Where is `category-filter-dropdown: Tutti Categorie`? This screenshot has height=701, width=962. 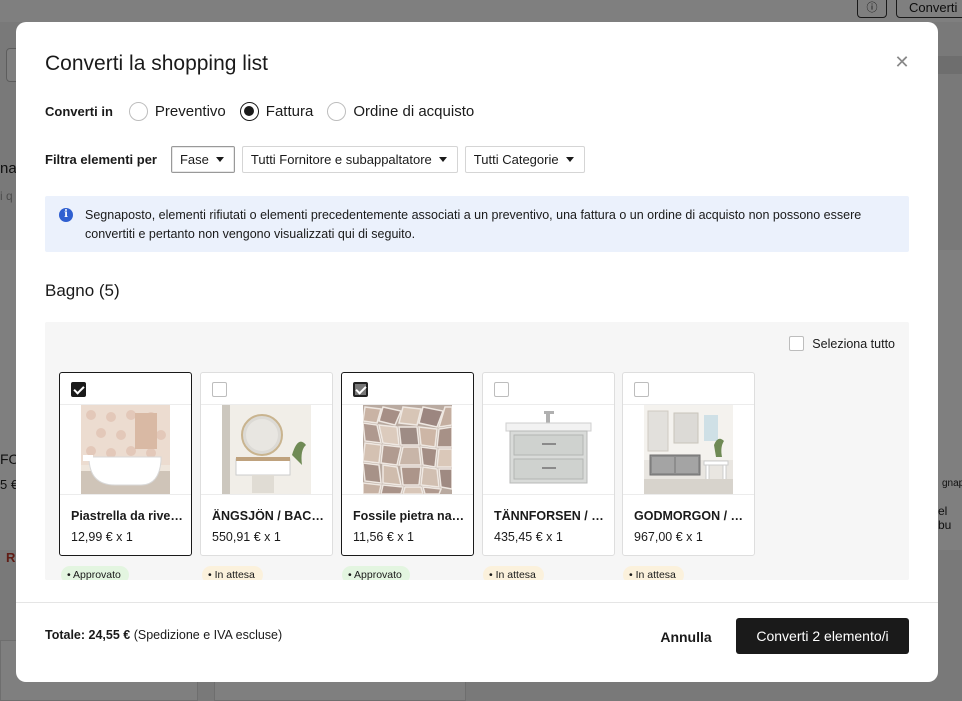 category-filter-dropdown: Tutti Categorie is located at coordinates (524, 159).